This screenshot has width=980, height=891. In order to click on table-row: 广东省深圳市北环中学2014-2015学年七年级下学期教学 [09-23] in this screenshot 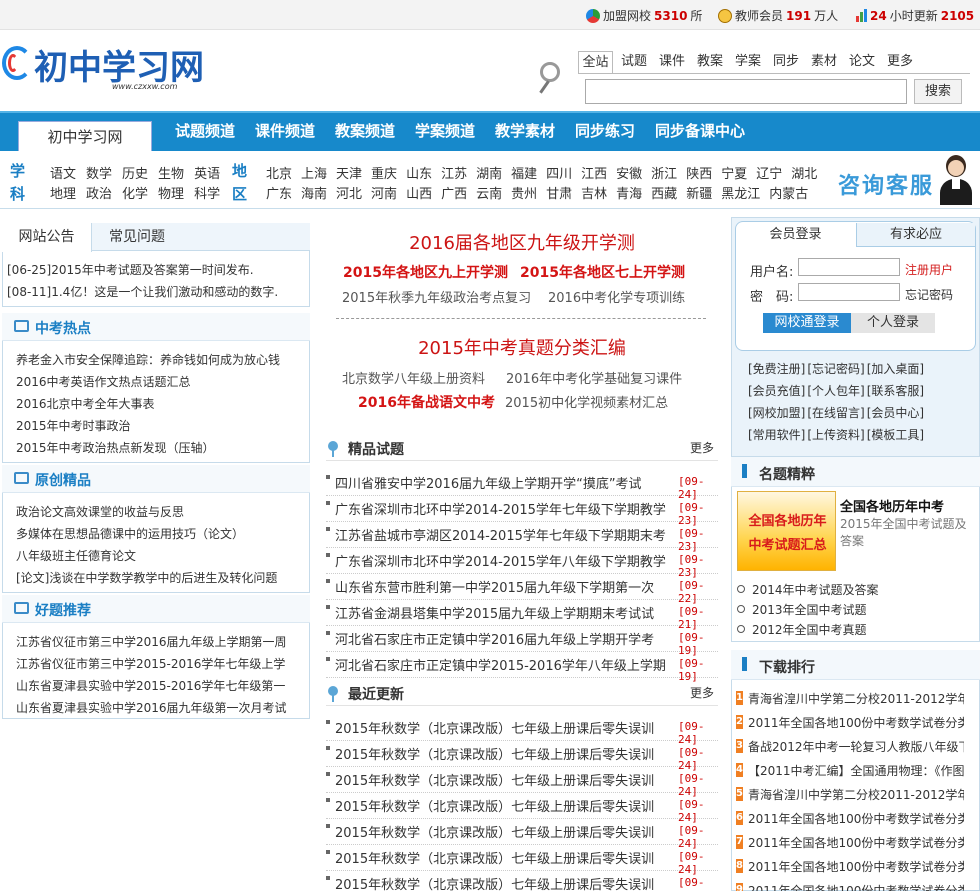, I will do `click(522, 511)`.